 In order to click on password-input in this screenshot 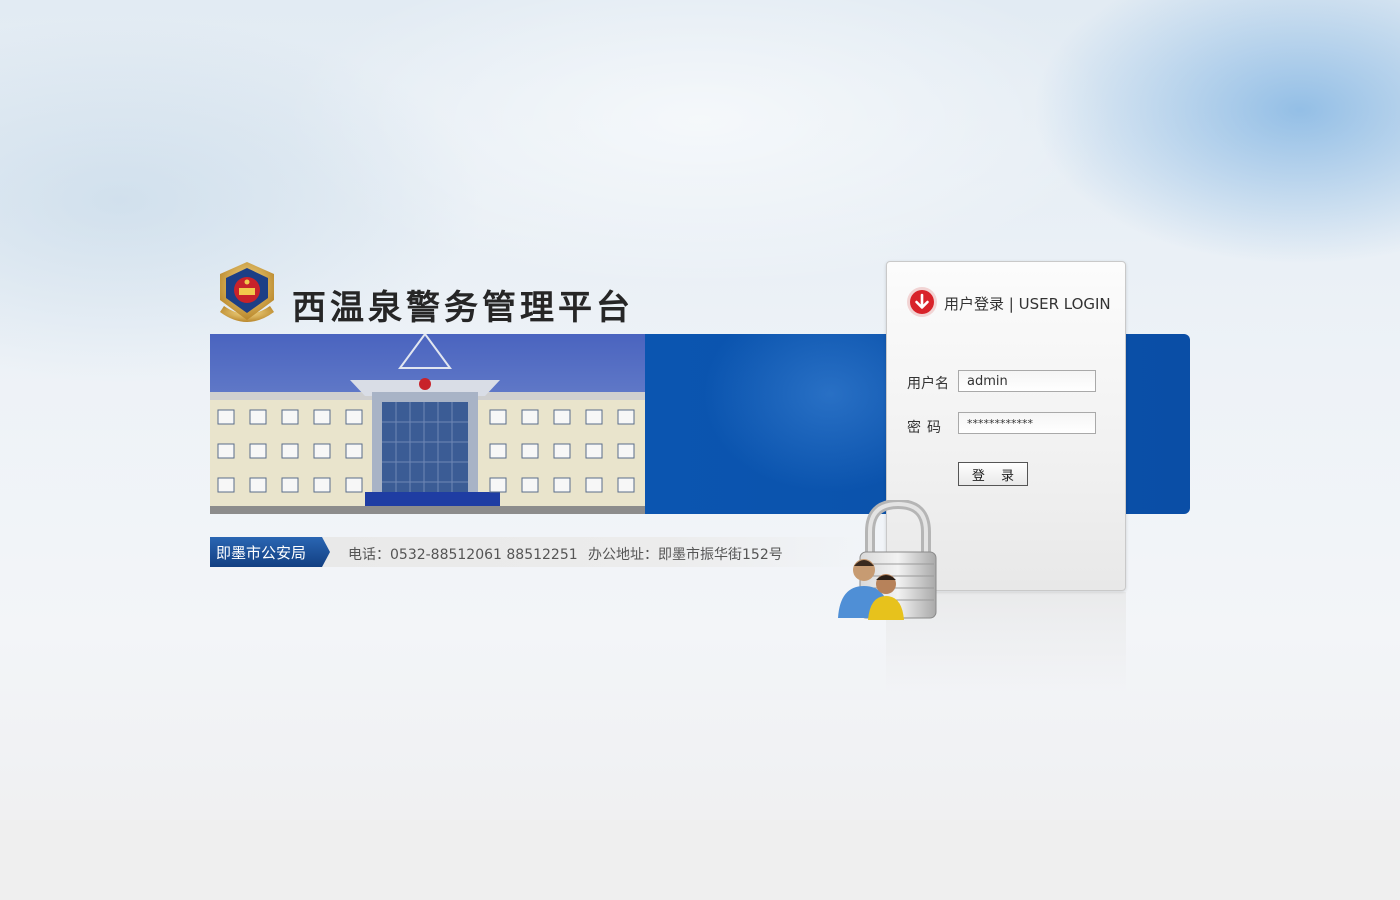, I will do `click(1027, 423)`.